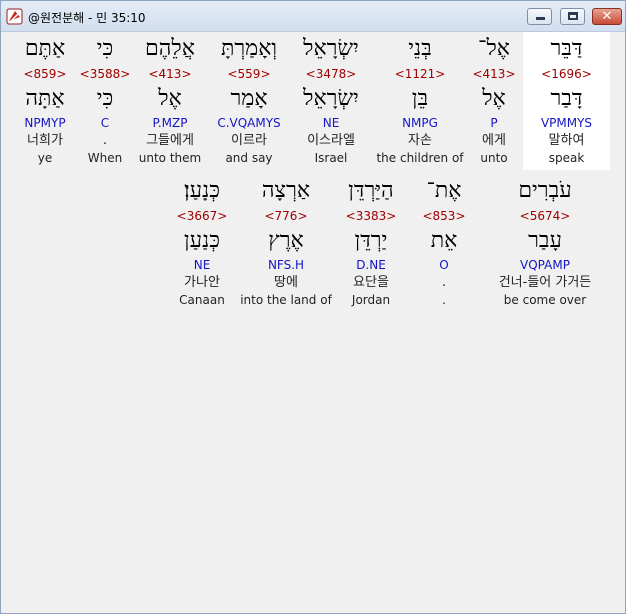 This screenshot has height=614, width=626. Describe the element at coordinates (444, 300) in the screenshot. I see `english-gloss: .` at that location.